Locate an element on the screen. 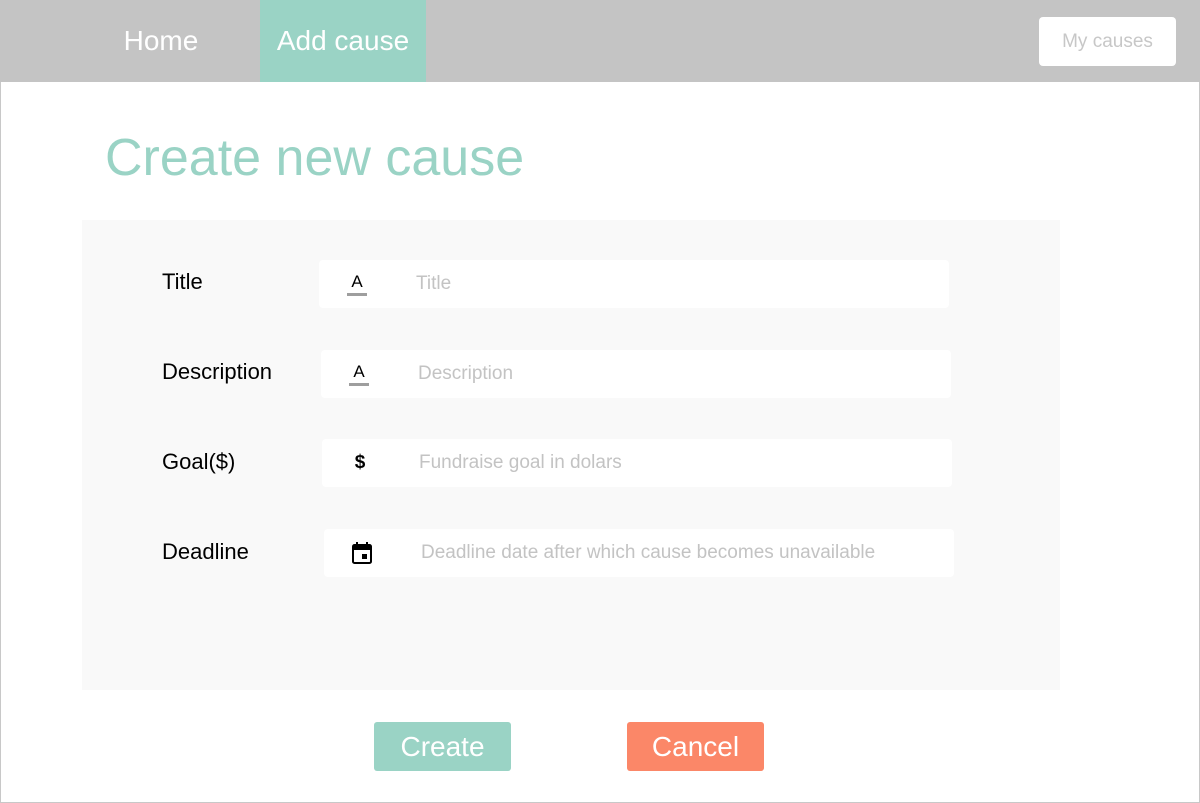  cancel-button: Cancel is located at coordinates (695, 746).